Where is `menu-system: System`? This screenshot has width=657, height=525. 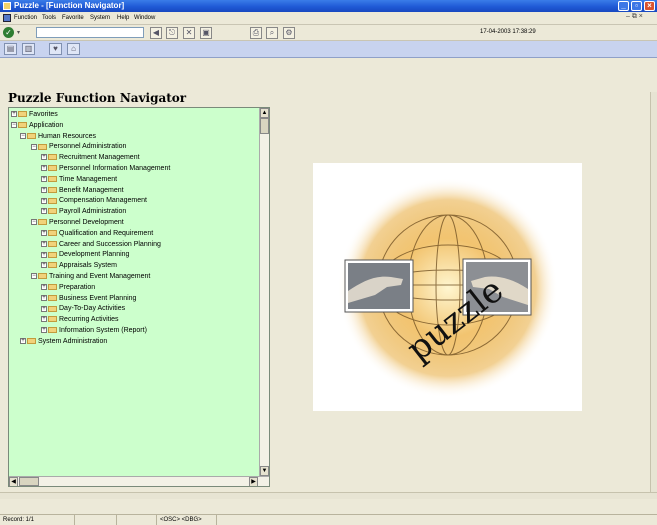
menu-system: System is located at coordinates (100, 18).